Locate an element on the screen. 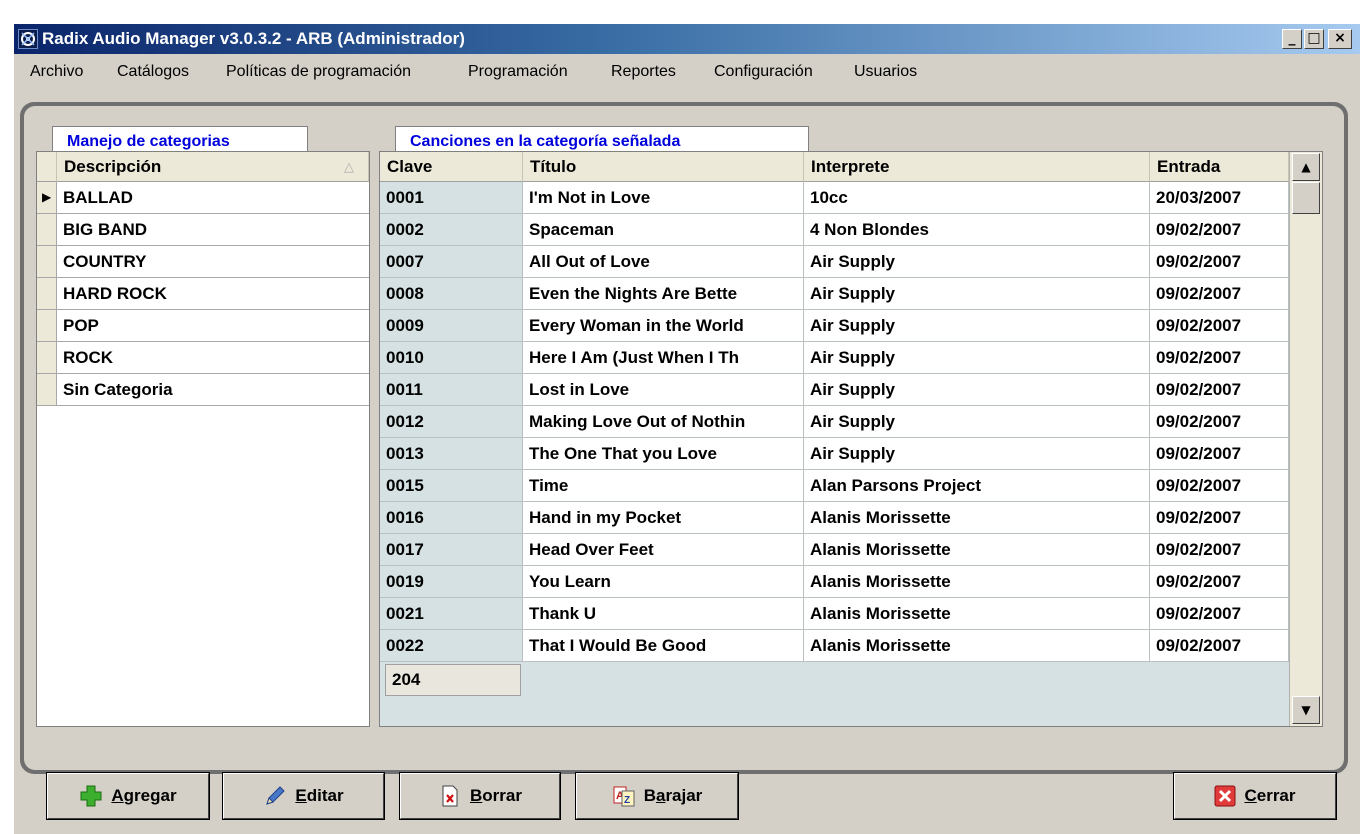  agregar-button: Agregar is located at coordinates (128, 796).